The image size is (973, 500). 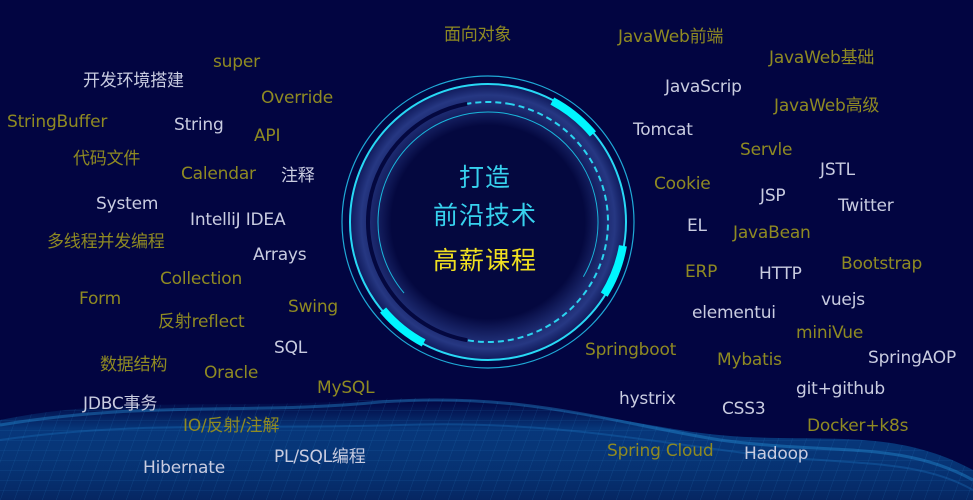 I want to click on tag-javabean: JavaBean, so click(x=772, y=233).